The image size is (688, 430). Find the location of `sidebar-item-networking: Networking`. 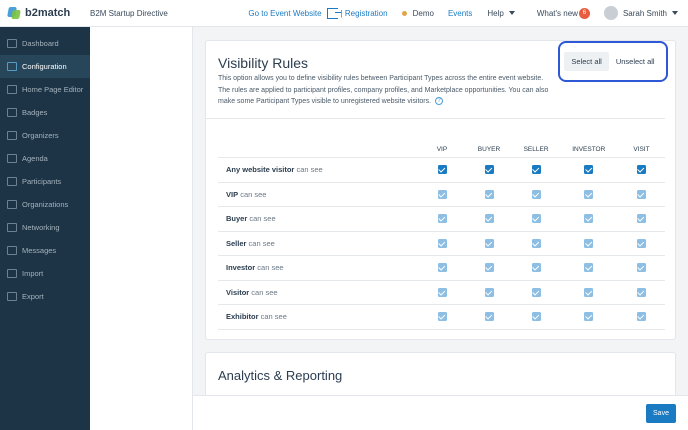

sidebar-item-networking: Networking is located at coordinates (45, 227).